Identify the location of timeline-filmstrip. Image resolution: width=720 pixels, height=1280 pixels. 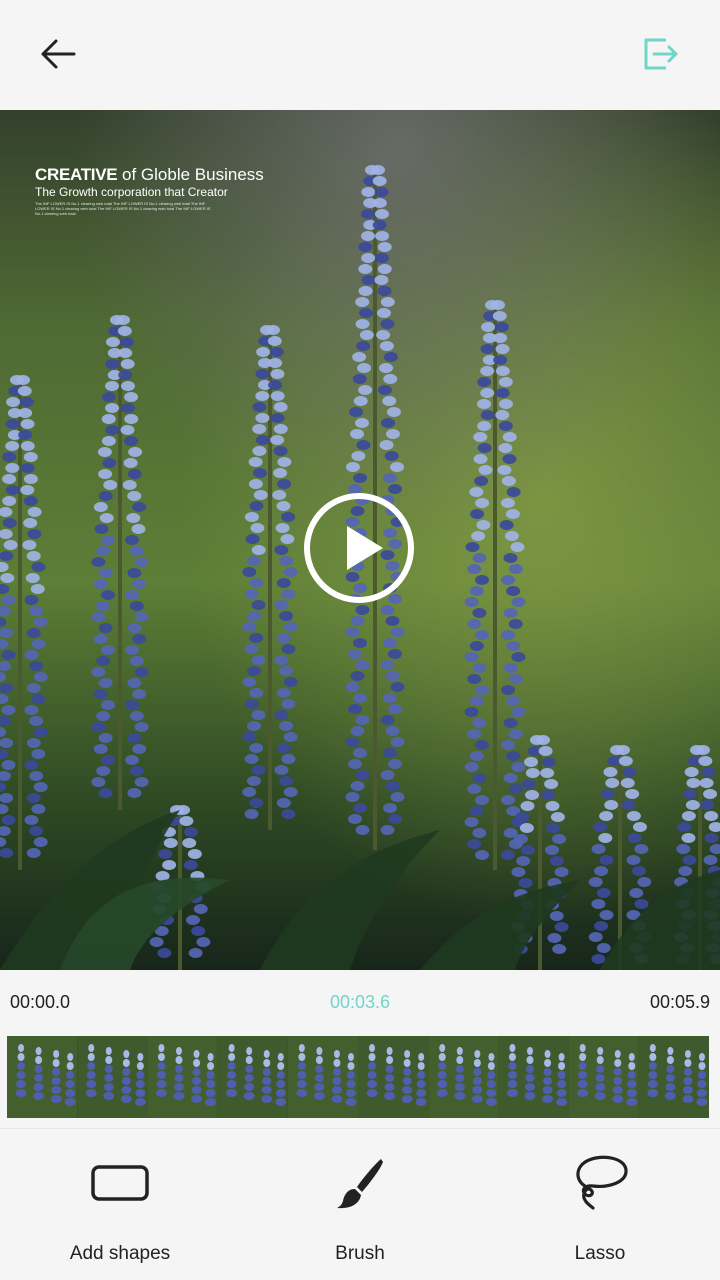
(358, 1077).